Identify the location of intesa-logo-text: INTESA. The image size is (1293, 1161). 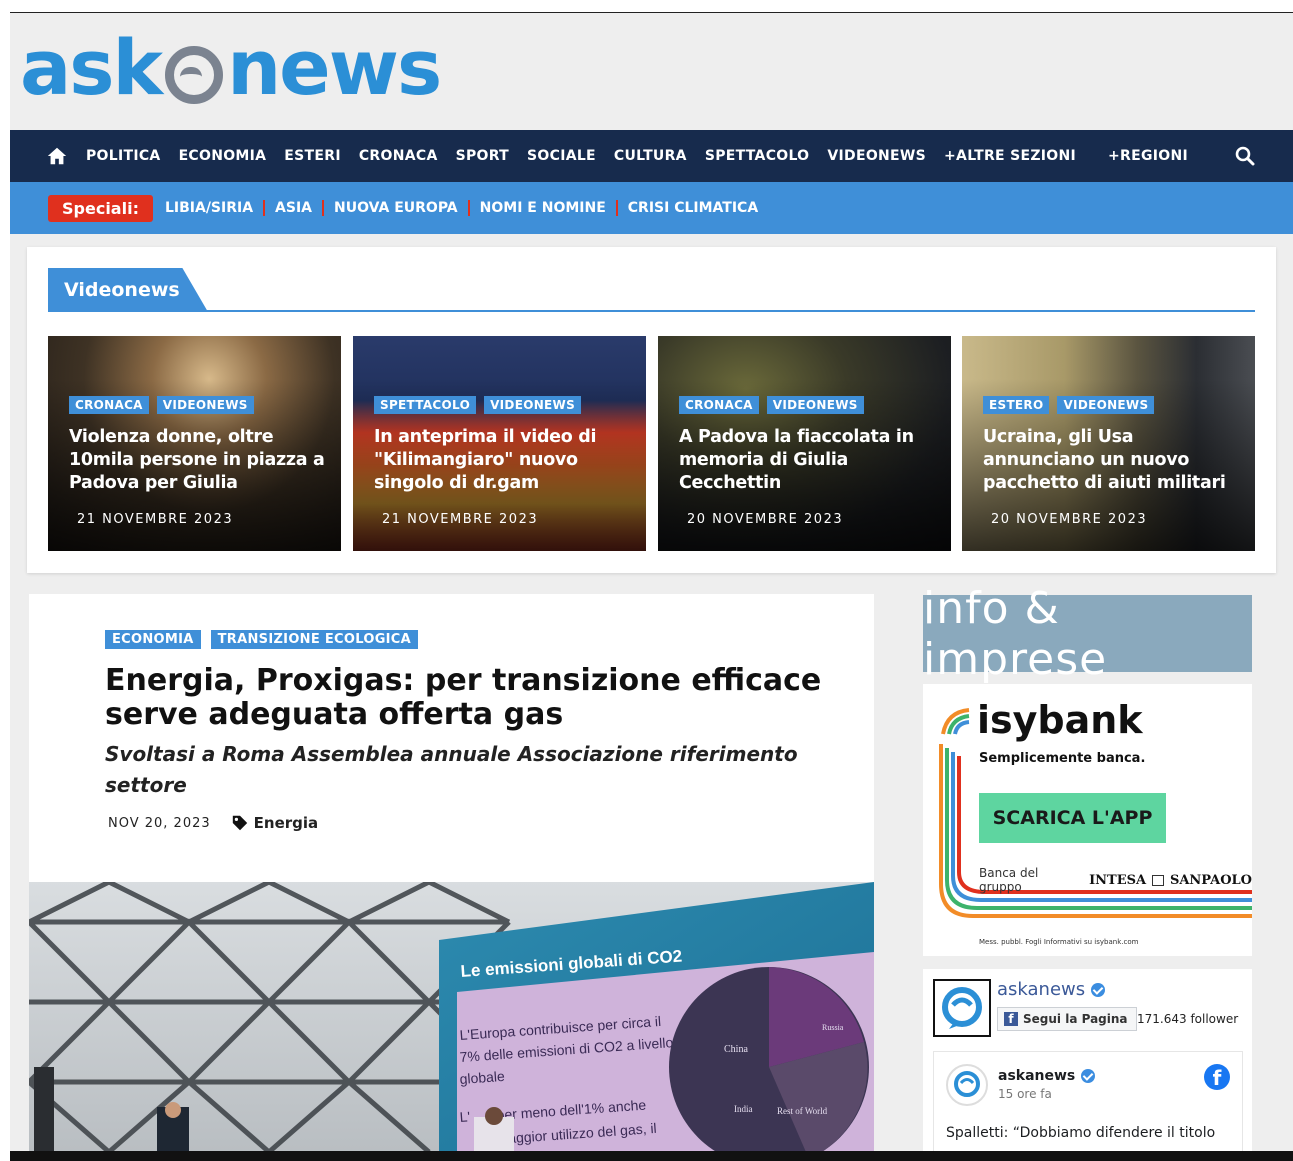
(1118, 880).